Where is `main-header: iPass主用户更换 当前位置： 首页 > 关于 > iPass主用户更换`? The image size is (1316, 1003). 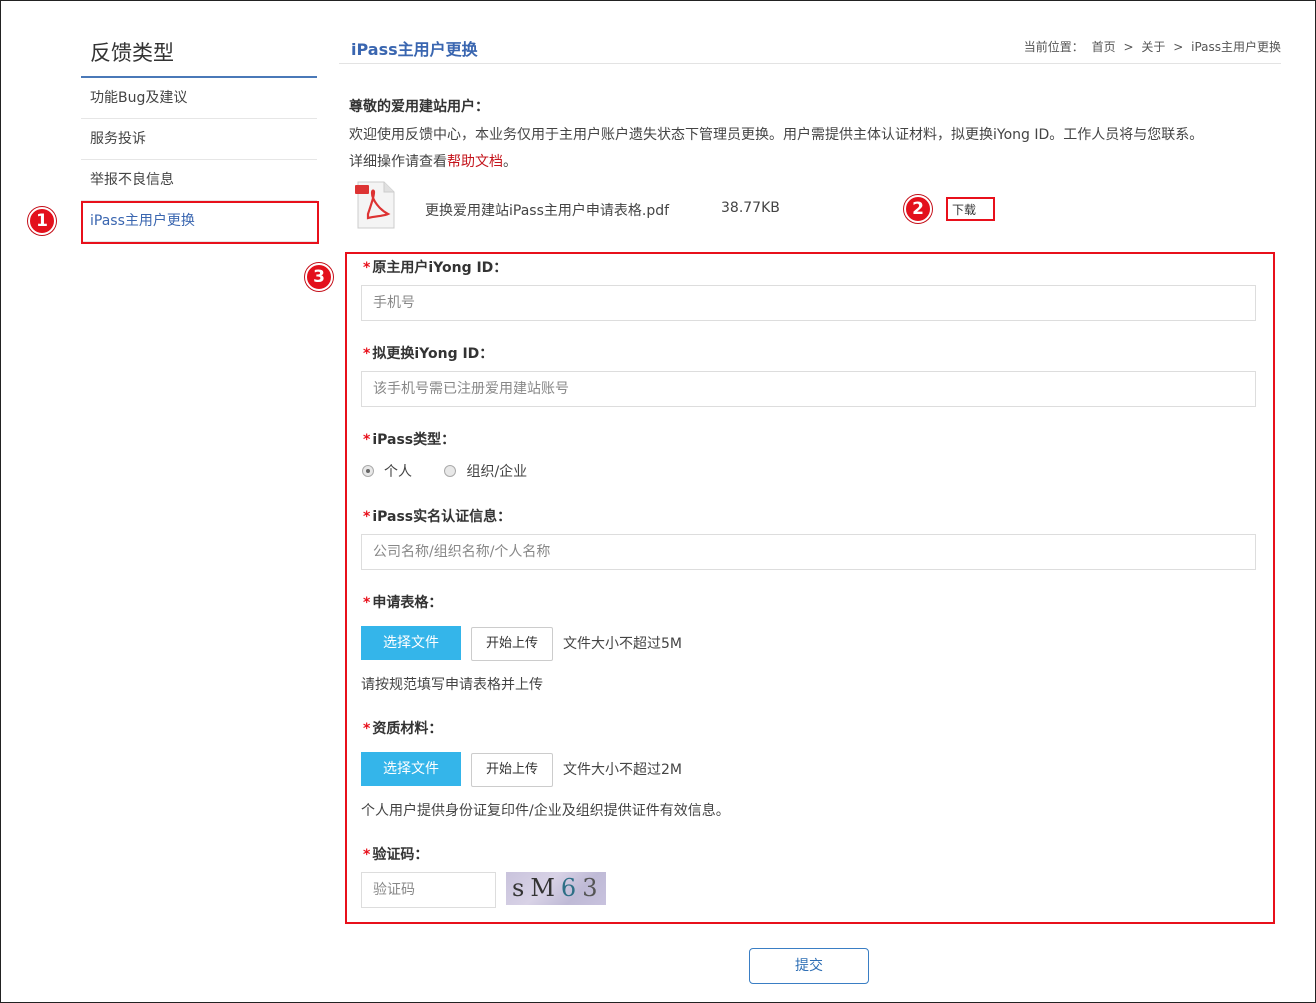 main-header: iPass主用户更换 当前位置： 首页 > 关于 > iPass主用户更换 is located at coordinates (810, 47).